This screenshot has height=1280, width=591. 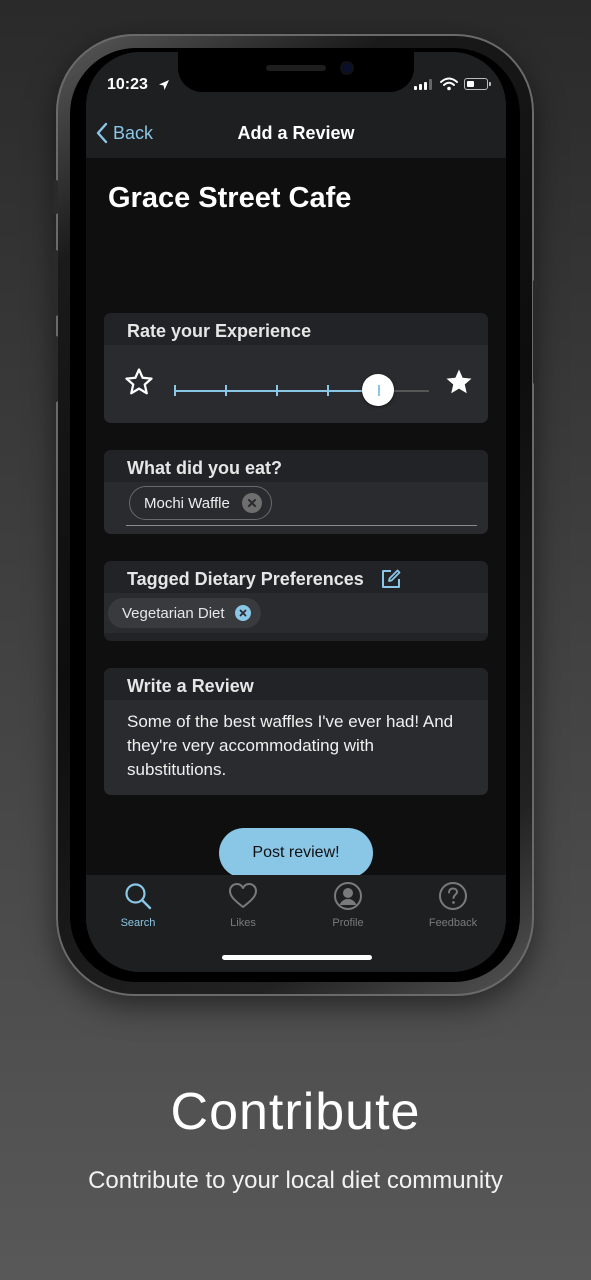 What do you see at coordinates (296, 68) in the screenshot?
I see `speaker-grille` at bounding box center [296, 68].